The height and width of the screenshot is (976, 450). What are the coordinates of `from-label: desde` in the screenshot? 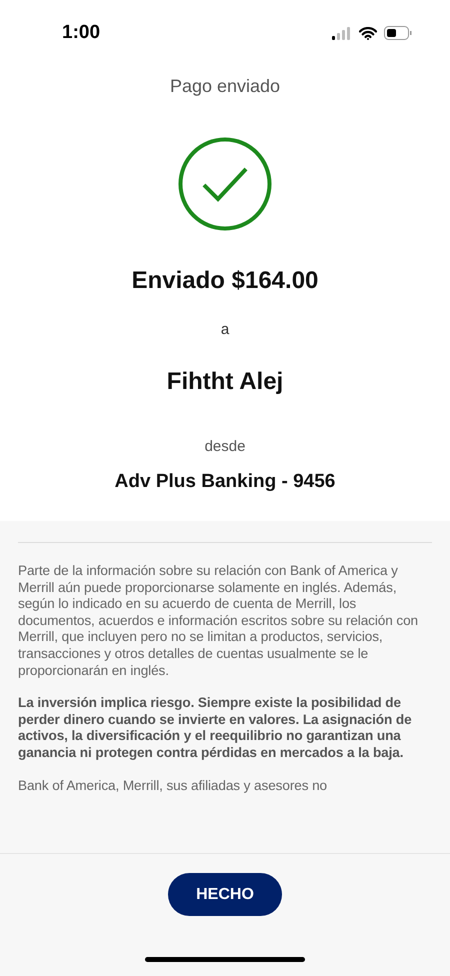 It's located at (225, 446).